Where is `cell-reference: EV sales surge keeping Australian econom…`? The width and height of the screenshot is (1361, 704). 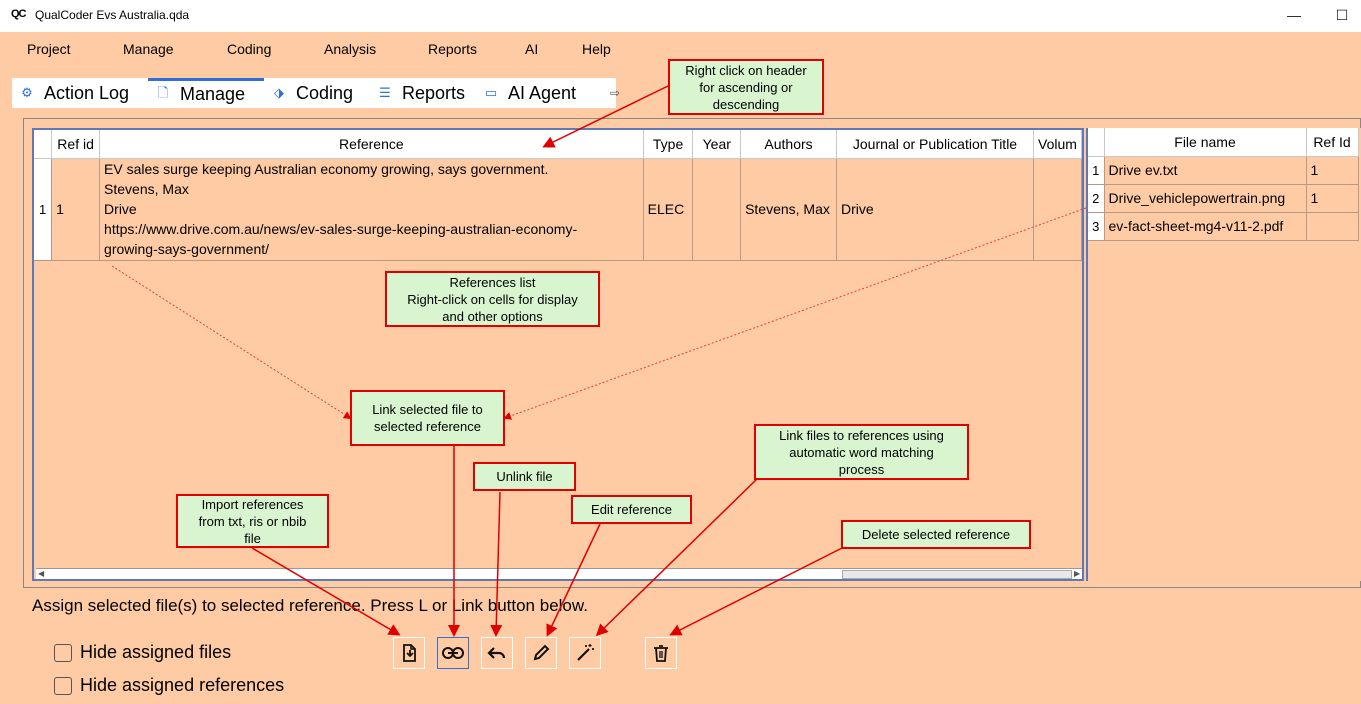
cell-reference: EV sales surge keeping Australian econom… is located at coordinates (371, 209).